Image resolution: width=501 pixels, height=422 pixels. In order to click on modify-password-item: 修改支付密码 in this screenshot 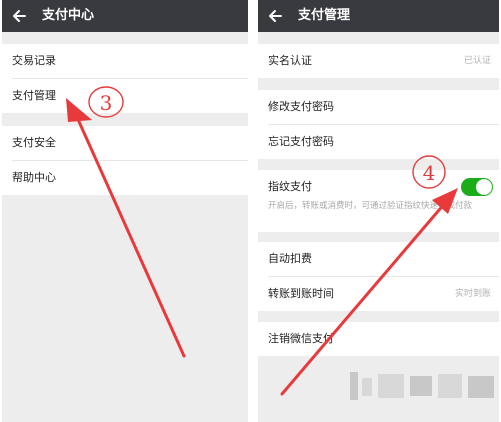, I will do `click(378, 107)`.